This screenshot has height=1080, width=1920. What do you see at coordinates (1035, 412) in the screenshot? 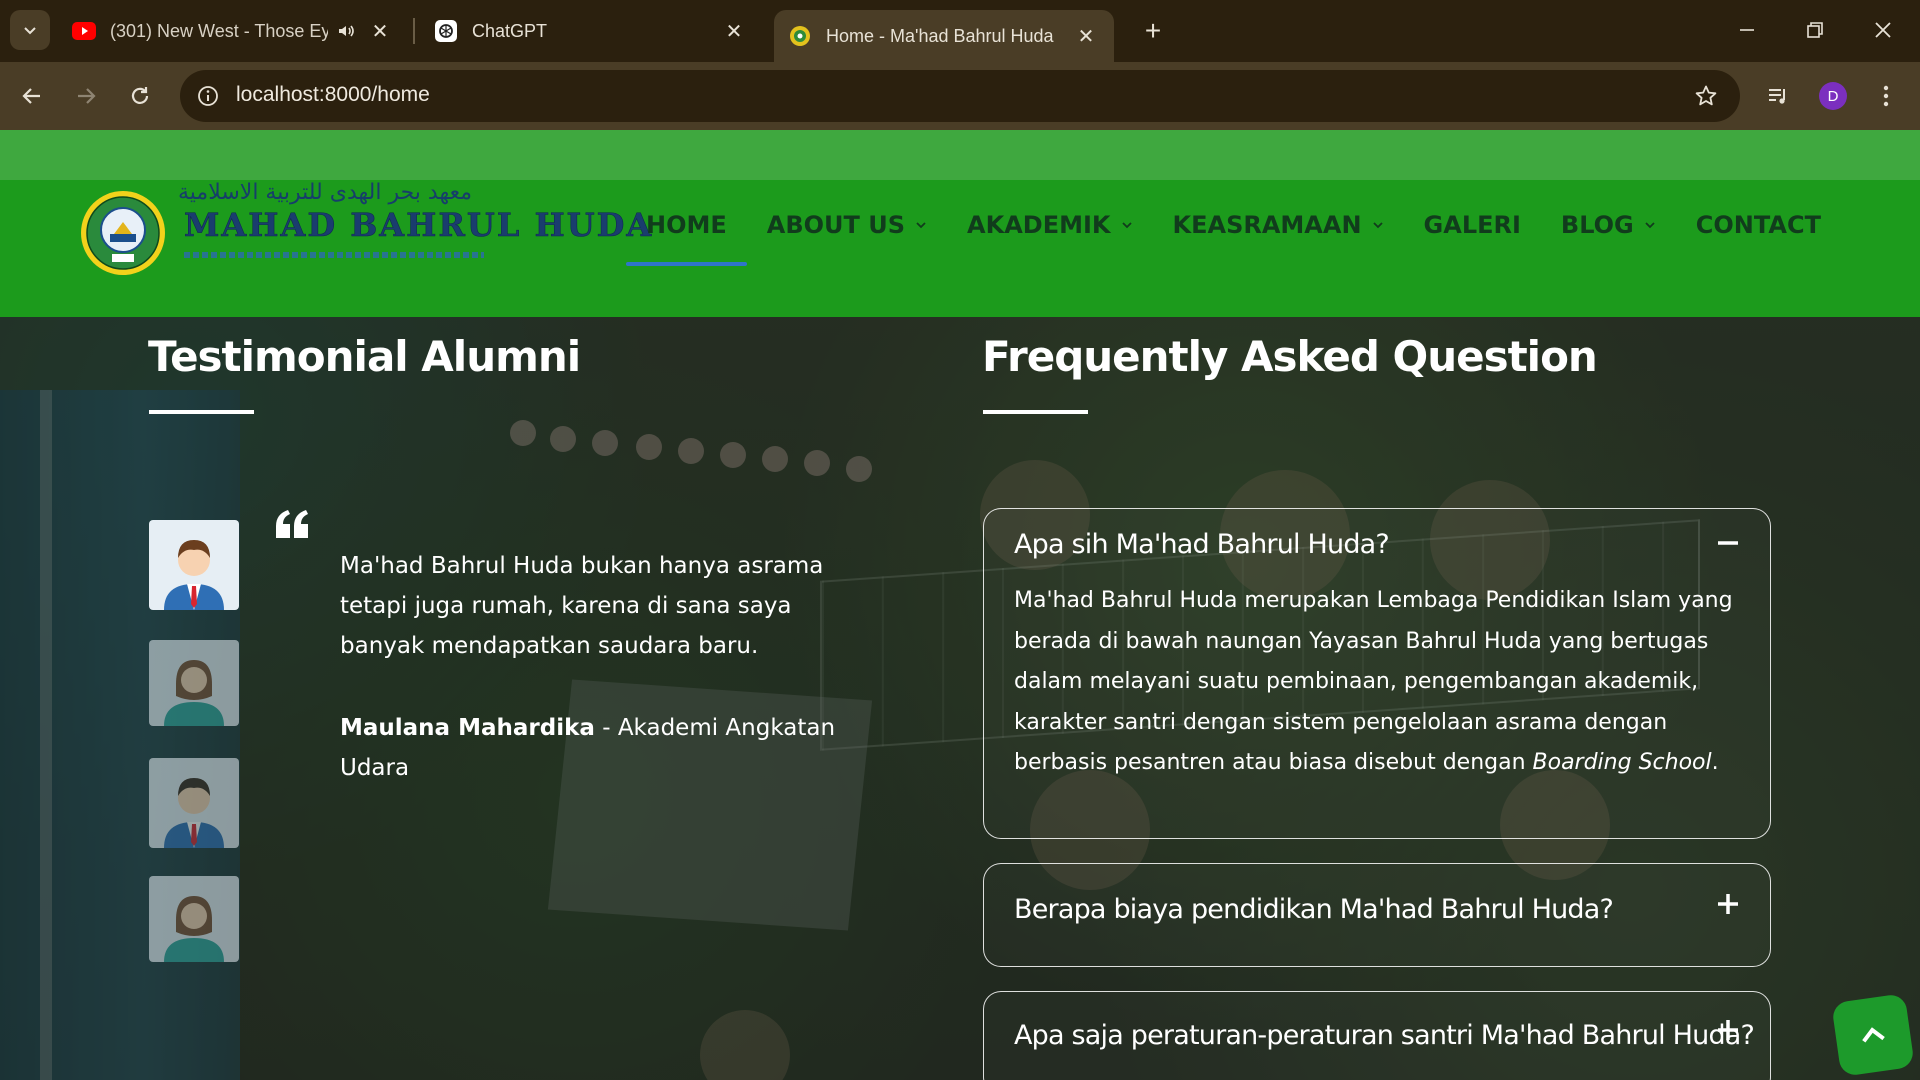
I see `faq-title-underline` at bounding box center [1035, 412].